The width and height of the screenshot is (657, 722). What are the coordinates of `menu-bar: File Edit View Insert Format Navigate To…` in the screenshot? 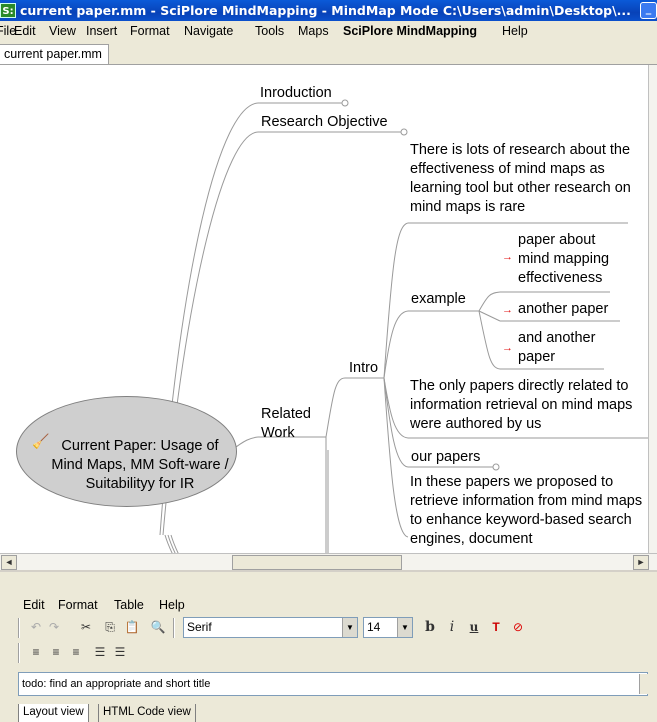 It's located at (328, 31).